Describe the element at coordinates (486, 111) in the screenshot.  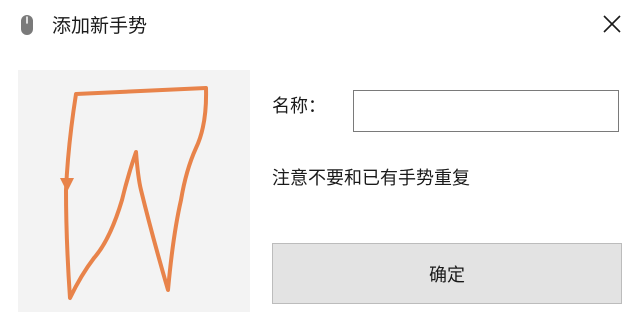
I see `name-input` at that location.